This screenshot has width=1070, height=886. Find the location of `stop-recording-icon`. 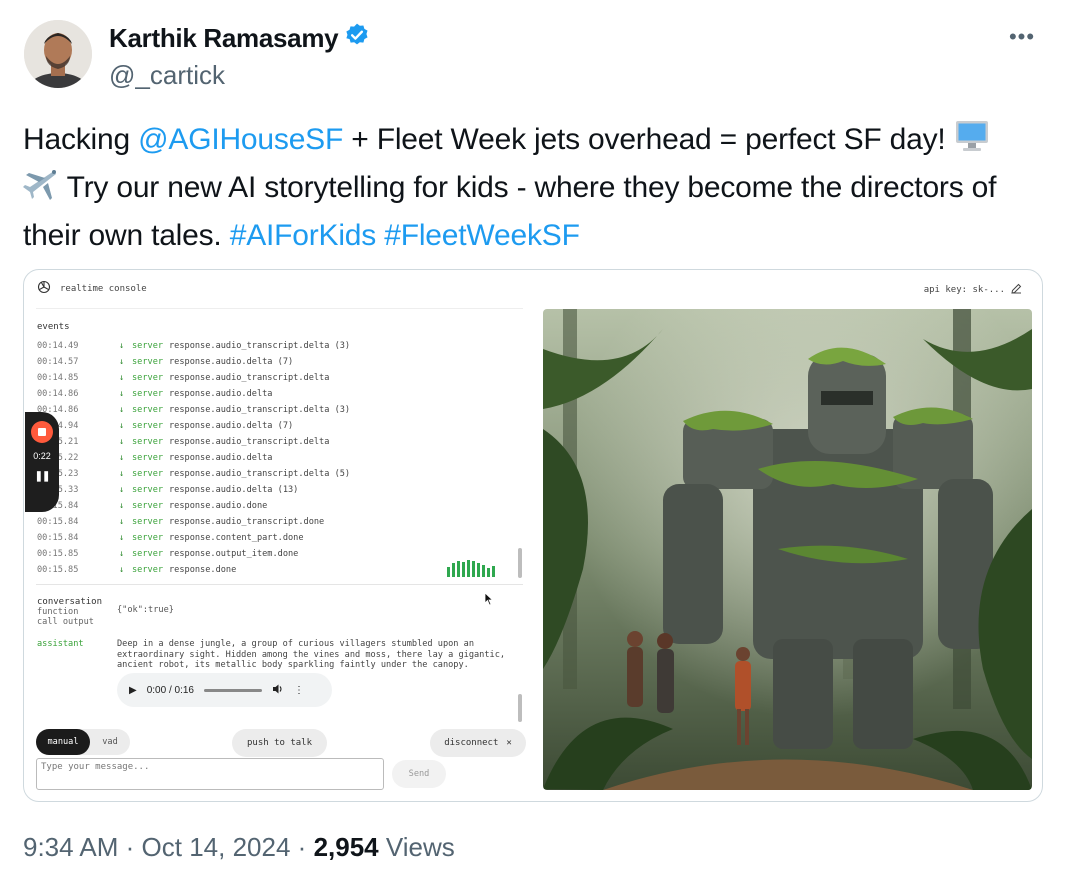

stop-recording-icon is located at coordinates (42, 432).